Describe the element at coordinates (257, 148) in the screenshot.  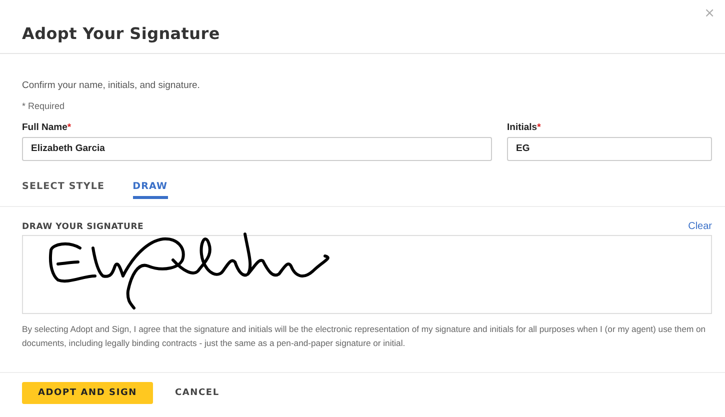
I see `input-field: Elizabeth Garcia` at that location.